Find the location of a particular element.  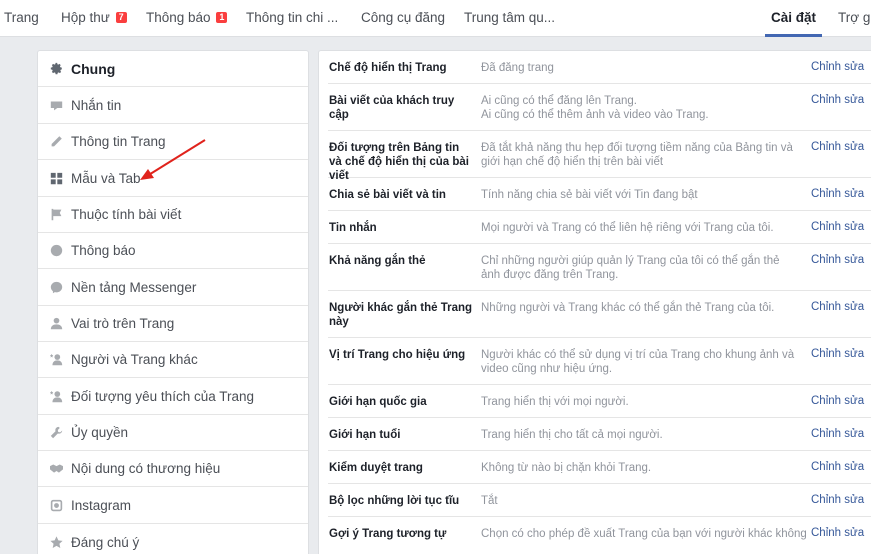

globe-icon is located at coordinates (56, 251).